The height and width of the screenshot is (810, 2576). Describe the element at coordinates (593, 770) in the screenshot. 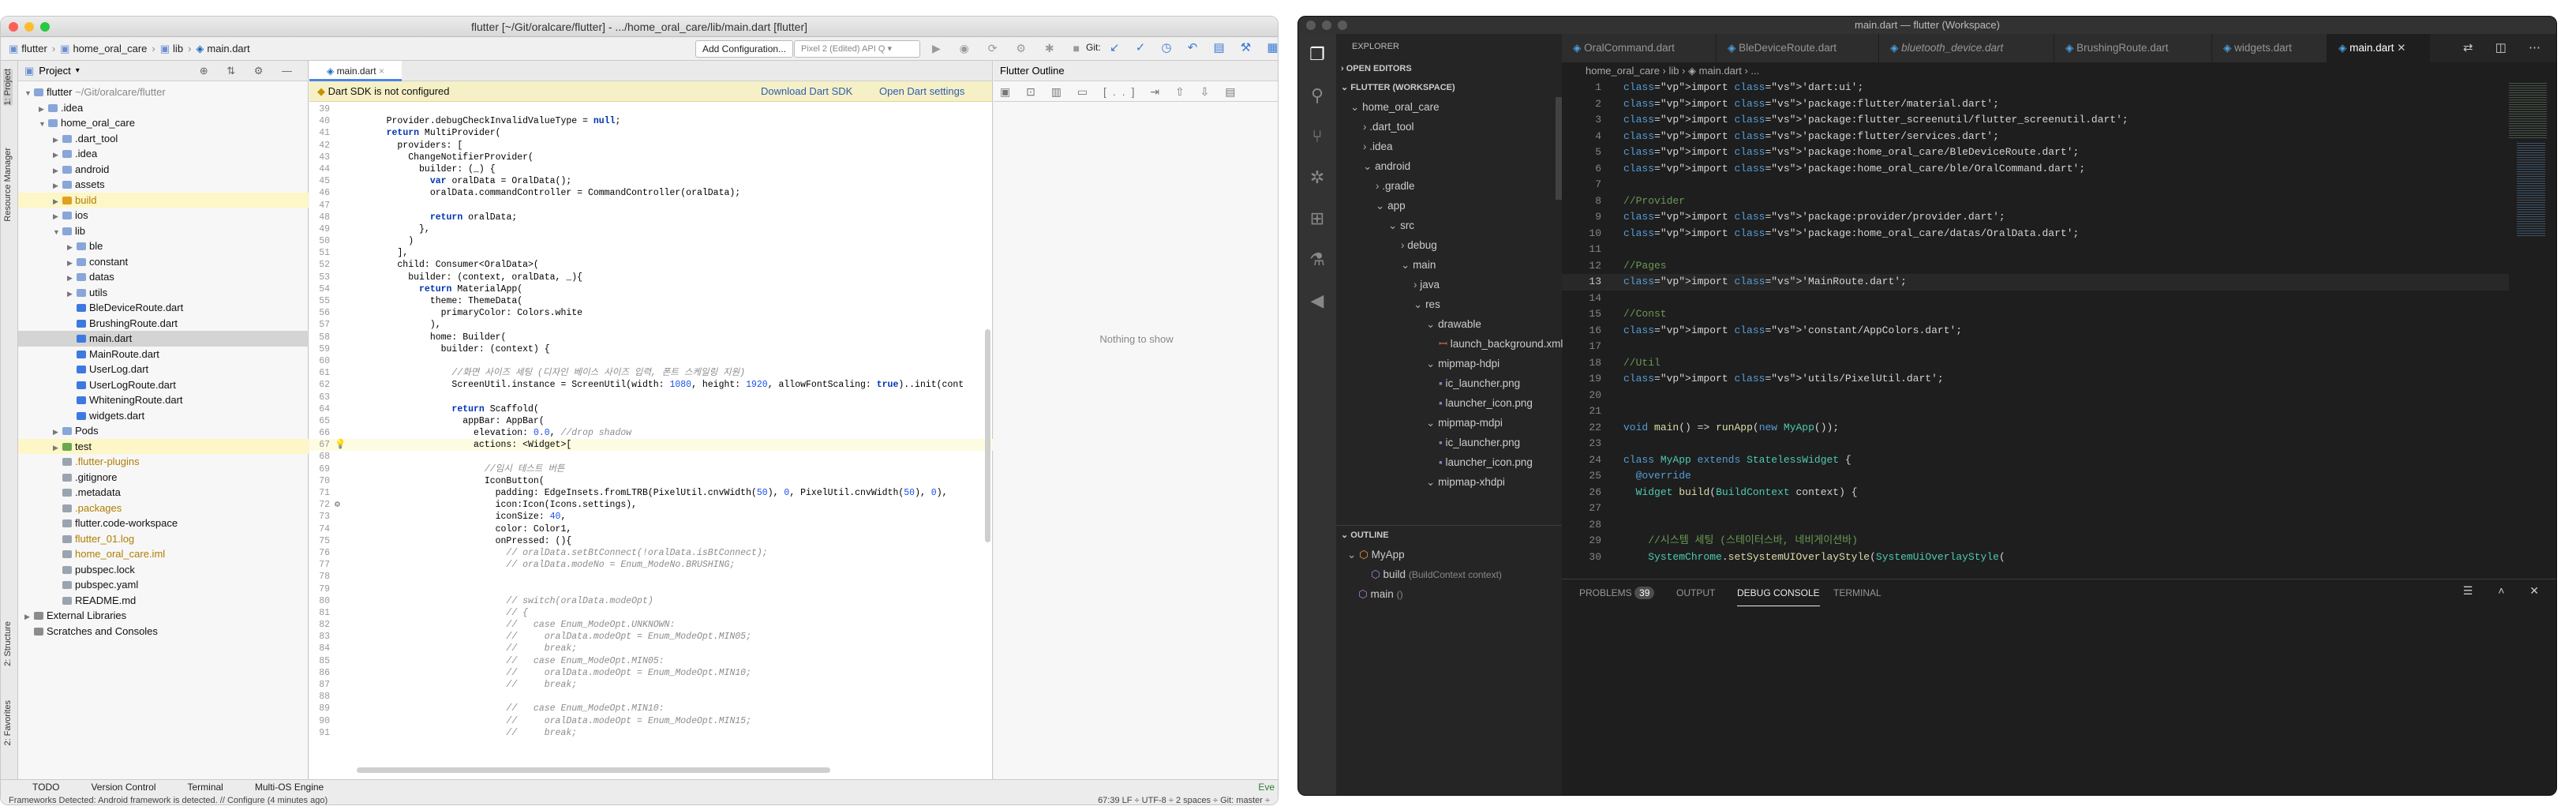

I see `horizontal-scrollbar` at that location.